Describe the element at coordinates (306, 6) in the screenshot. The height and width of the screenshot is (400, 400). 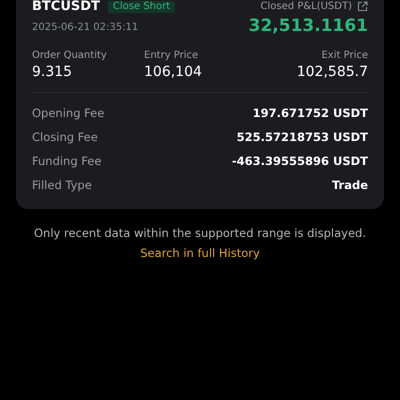
I see `pnl-label: Closed P&L(USDT)` at that location.